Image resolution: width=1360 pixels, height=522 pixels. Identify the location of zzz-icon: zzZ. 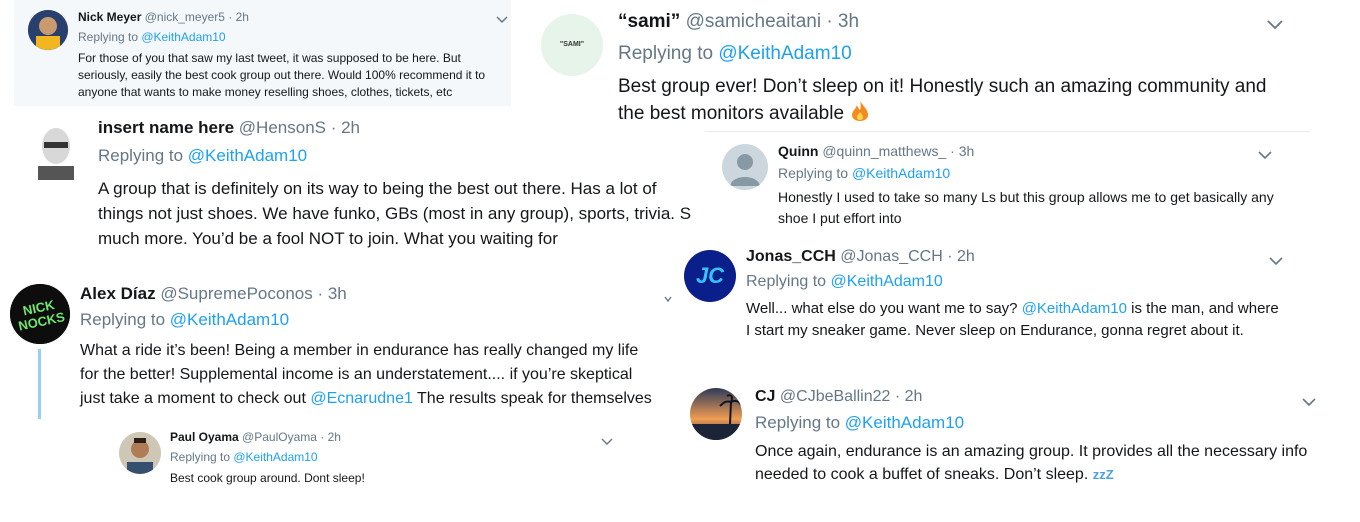
(1103, 474).